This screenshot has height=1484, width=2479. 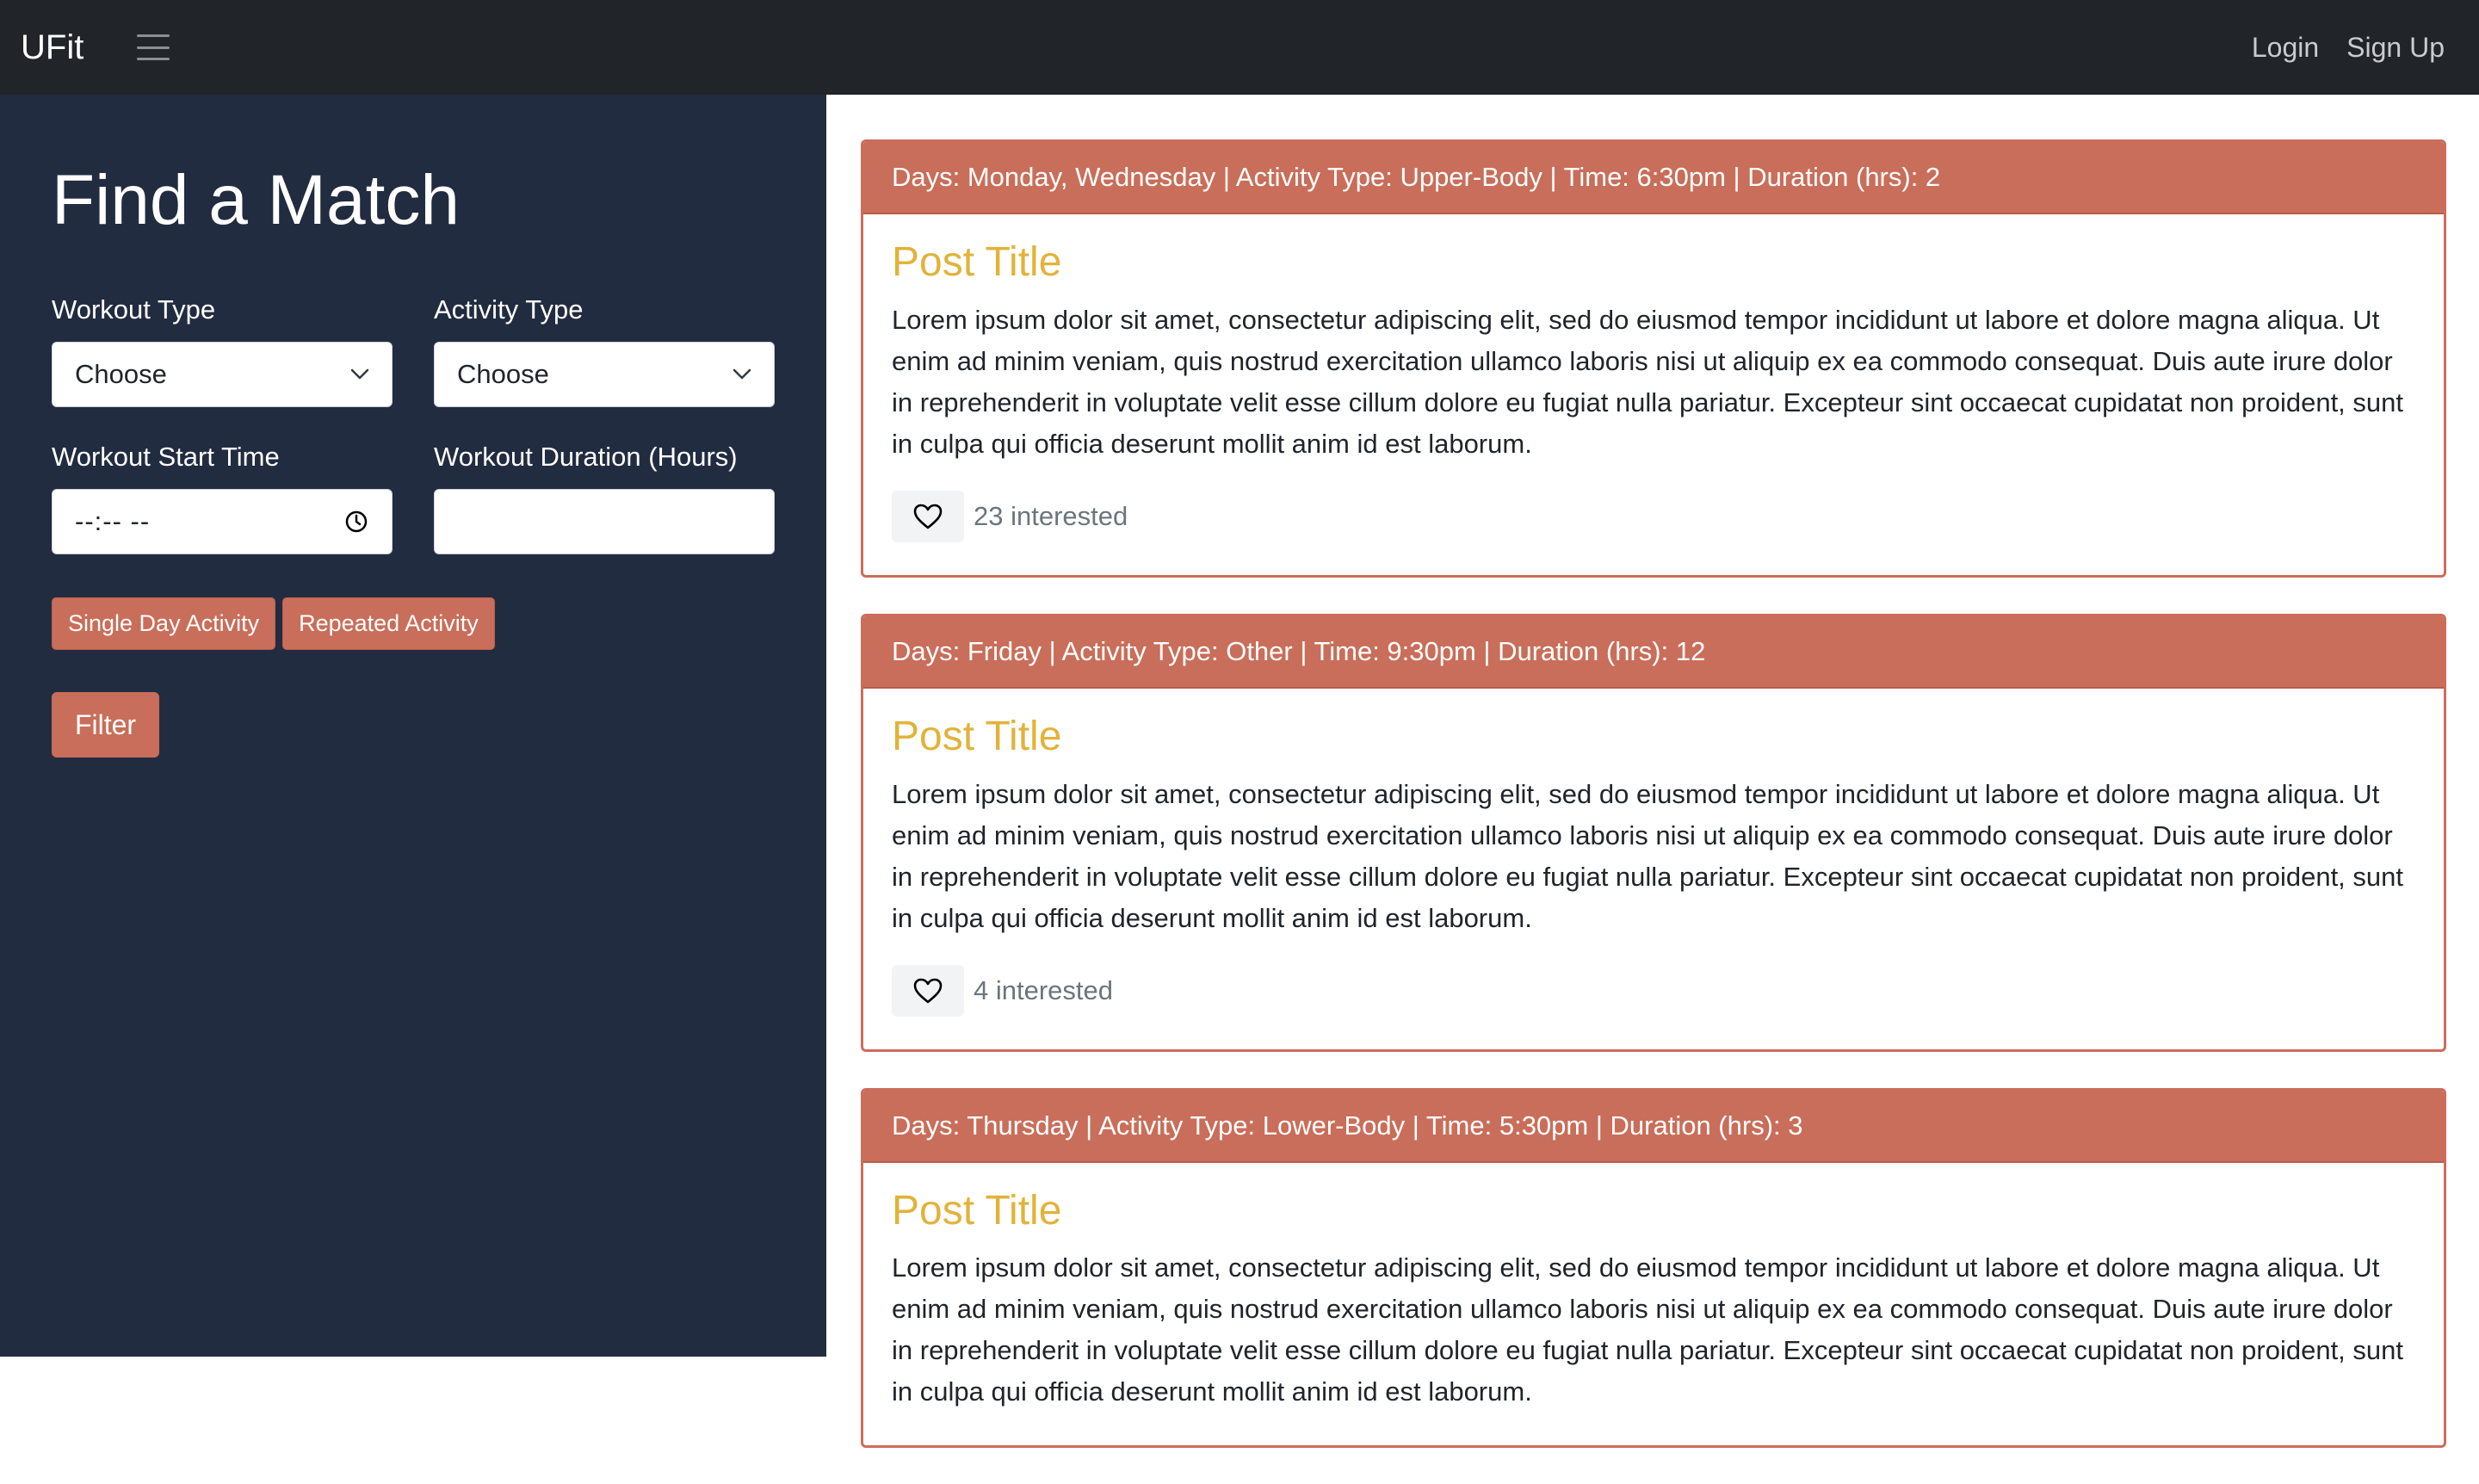 I want to click on page-title: Find a Match, so click(x=256, y=200).